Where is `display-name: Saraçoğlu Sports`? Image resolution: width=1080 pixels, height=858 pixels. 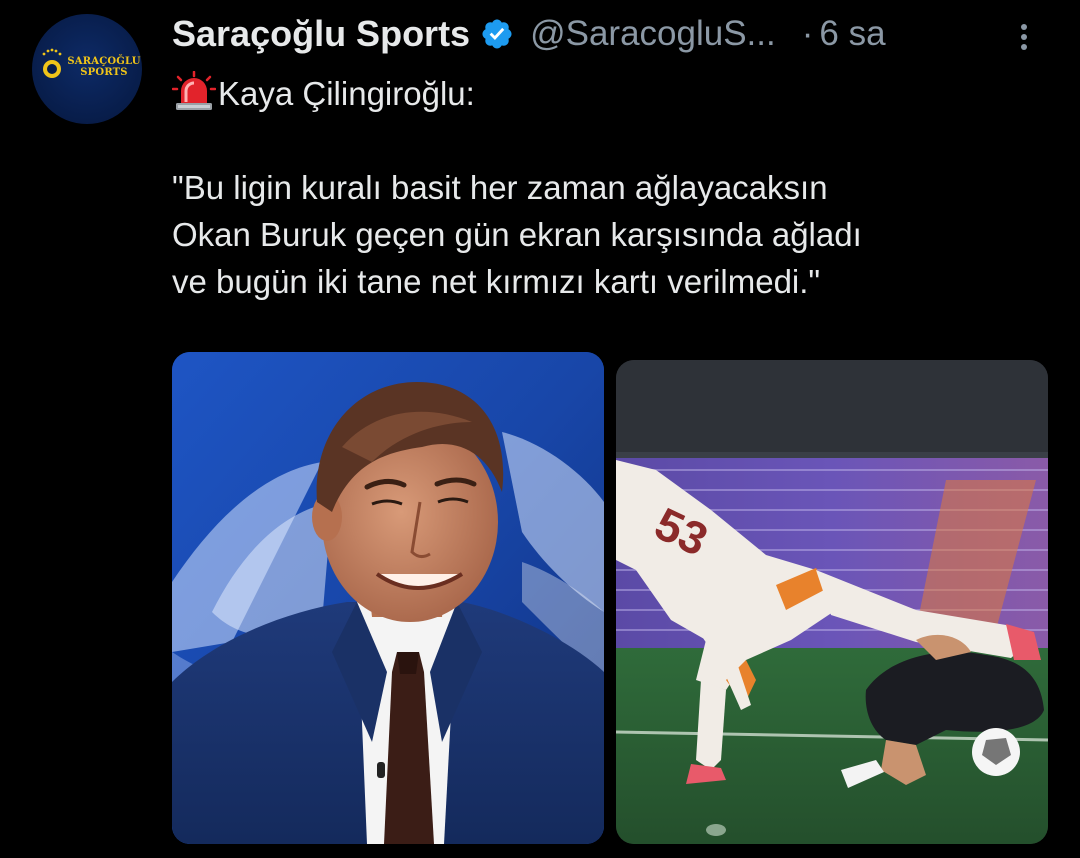 display-name: Saraçoğlu Sports is located at coordinates (321, 34).